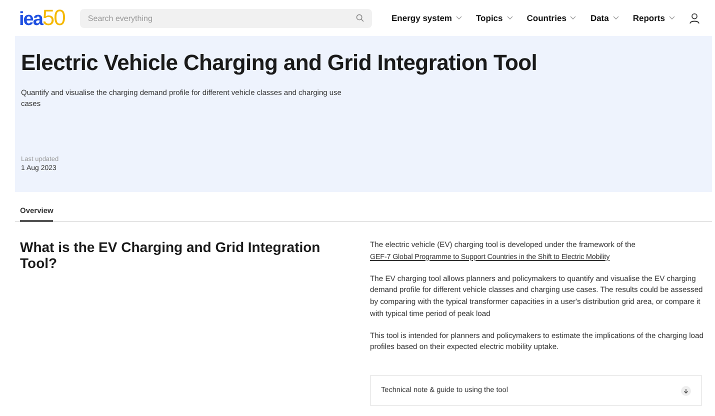 The image size is (715, 416). What do you see at coordinates (604, 18) in the screenshot?
I see `menu-item: Data` at bounding box center [604, 18].